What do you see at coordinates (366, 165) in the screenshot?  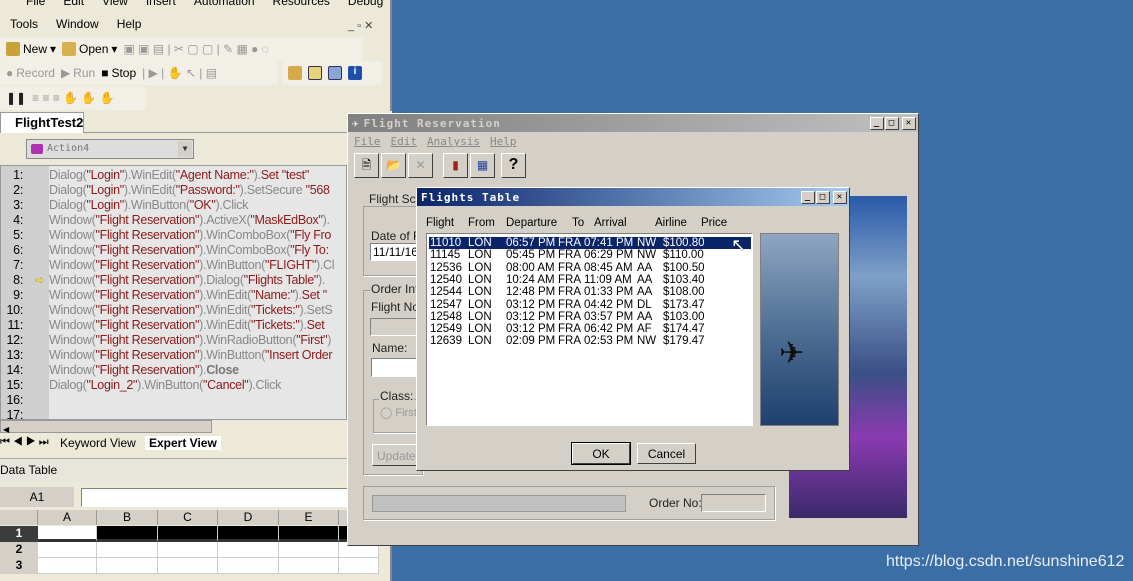 I see `new-order-button: 🗎` at bounding box center [366, 165].